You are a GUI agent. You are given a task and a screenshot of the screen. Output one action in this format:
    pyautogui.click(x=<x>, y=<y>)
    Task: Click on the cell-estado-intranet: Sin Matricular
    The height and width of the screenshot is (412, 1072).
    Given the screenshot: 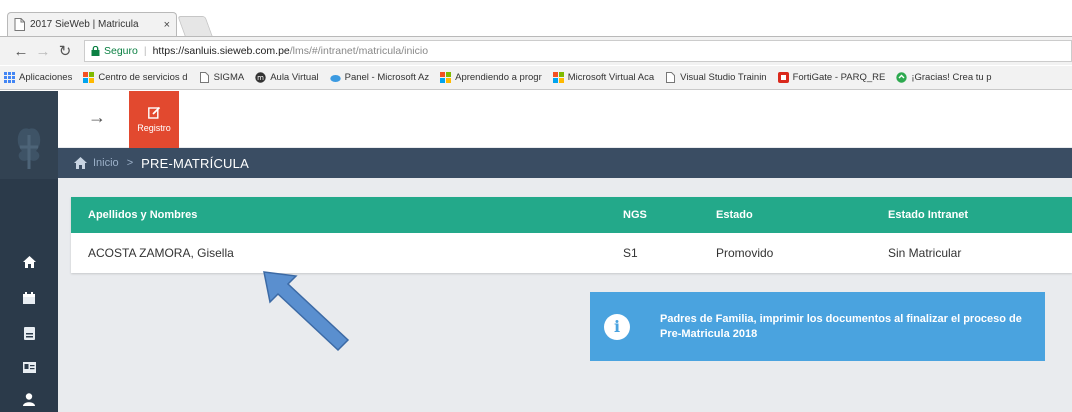 What is the action you would take?
    pyautogui.click(x=925, y=253)
    